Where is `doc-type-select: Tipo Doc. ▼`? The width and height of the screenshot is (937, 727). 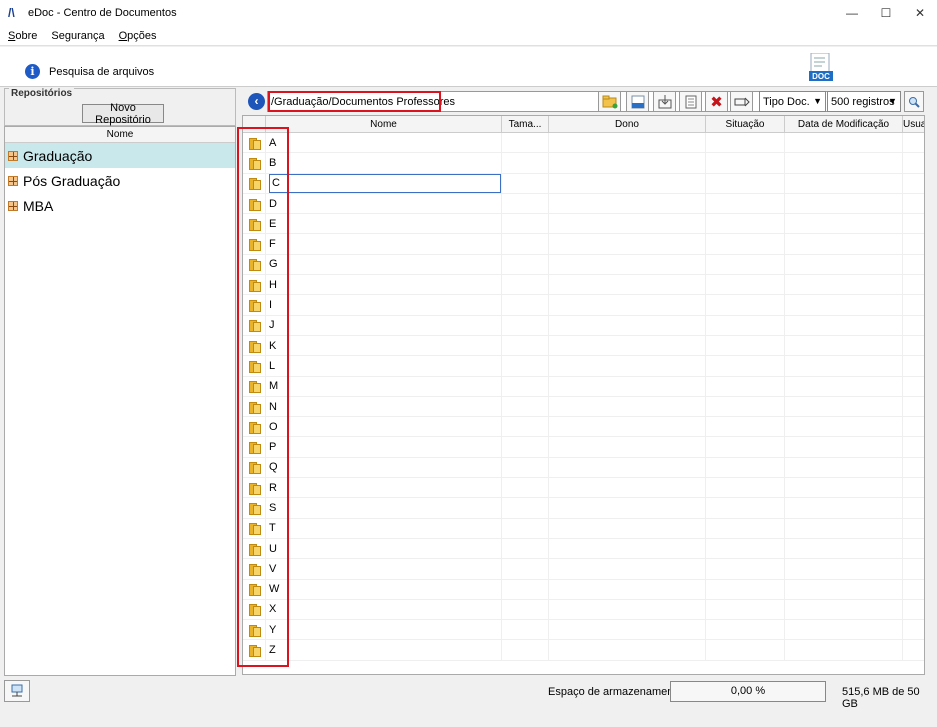
doc-type-select: Tipo Doc. ▼ is located at coordinates (792, 101).